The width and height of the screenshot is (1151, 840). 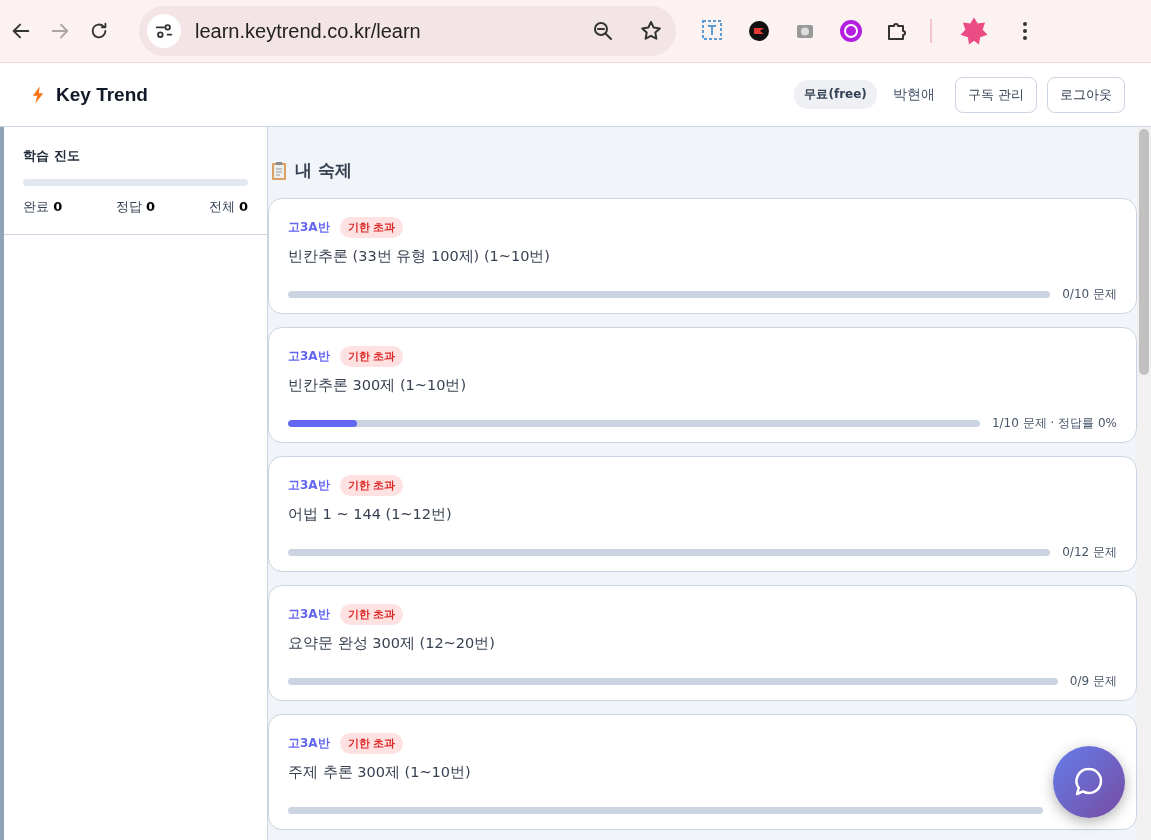 What do you see at coordinates (135, 207) in the screenshot?
I see `stat-text: 정답 0` at bounding box center [135, 207].